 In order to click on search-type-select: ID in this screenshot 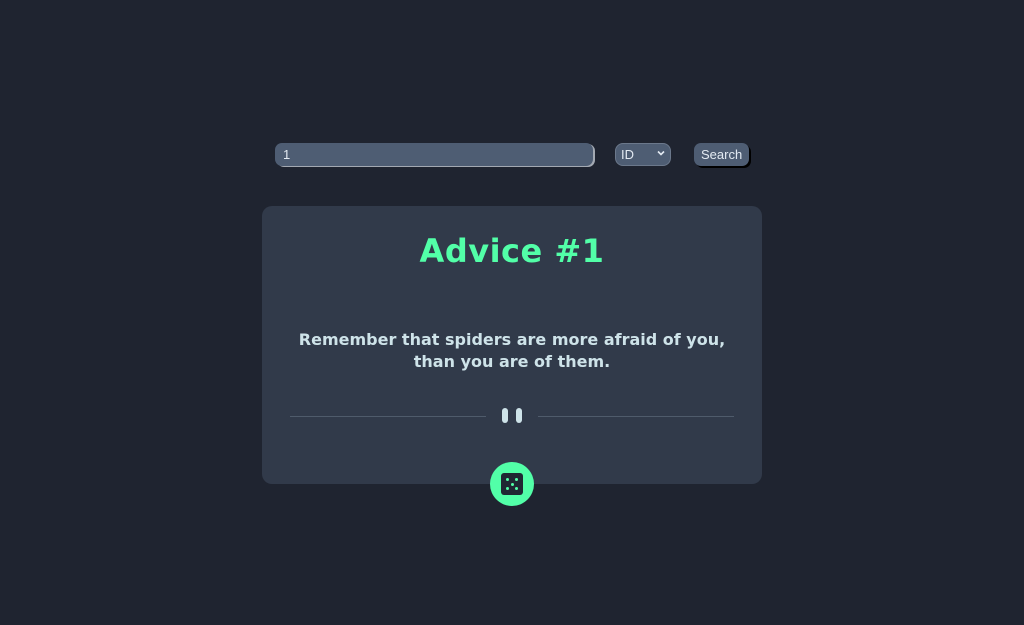, I will do `click(643, 154)`.